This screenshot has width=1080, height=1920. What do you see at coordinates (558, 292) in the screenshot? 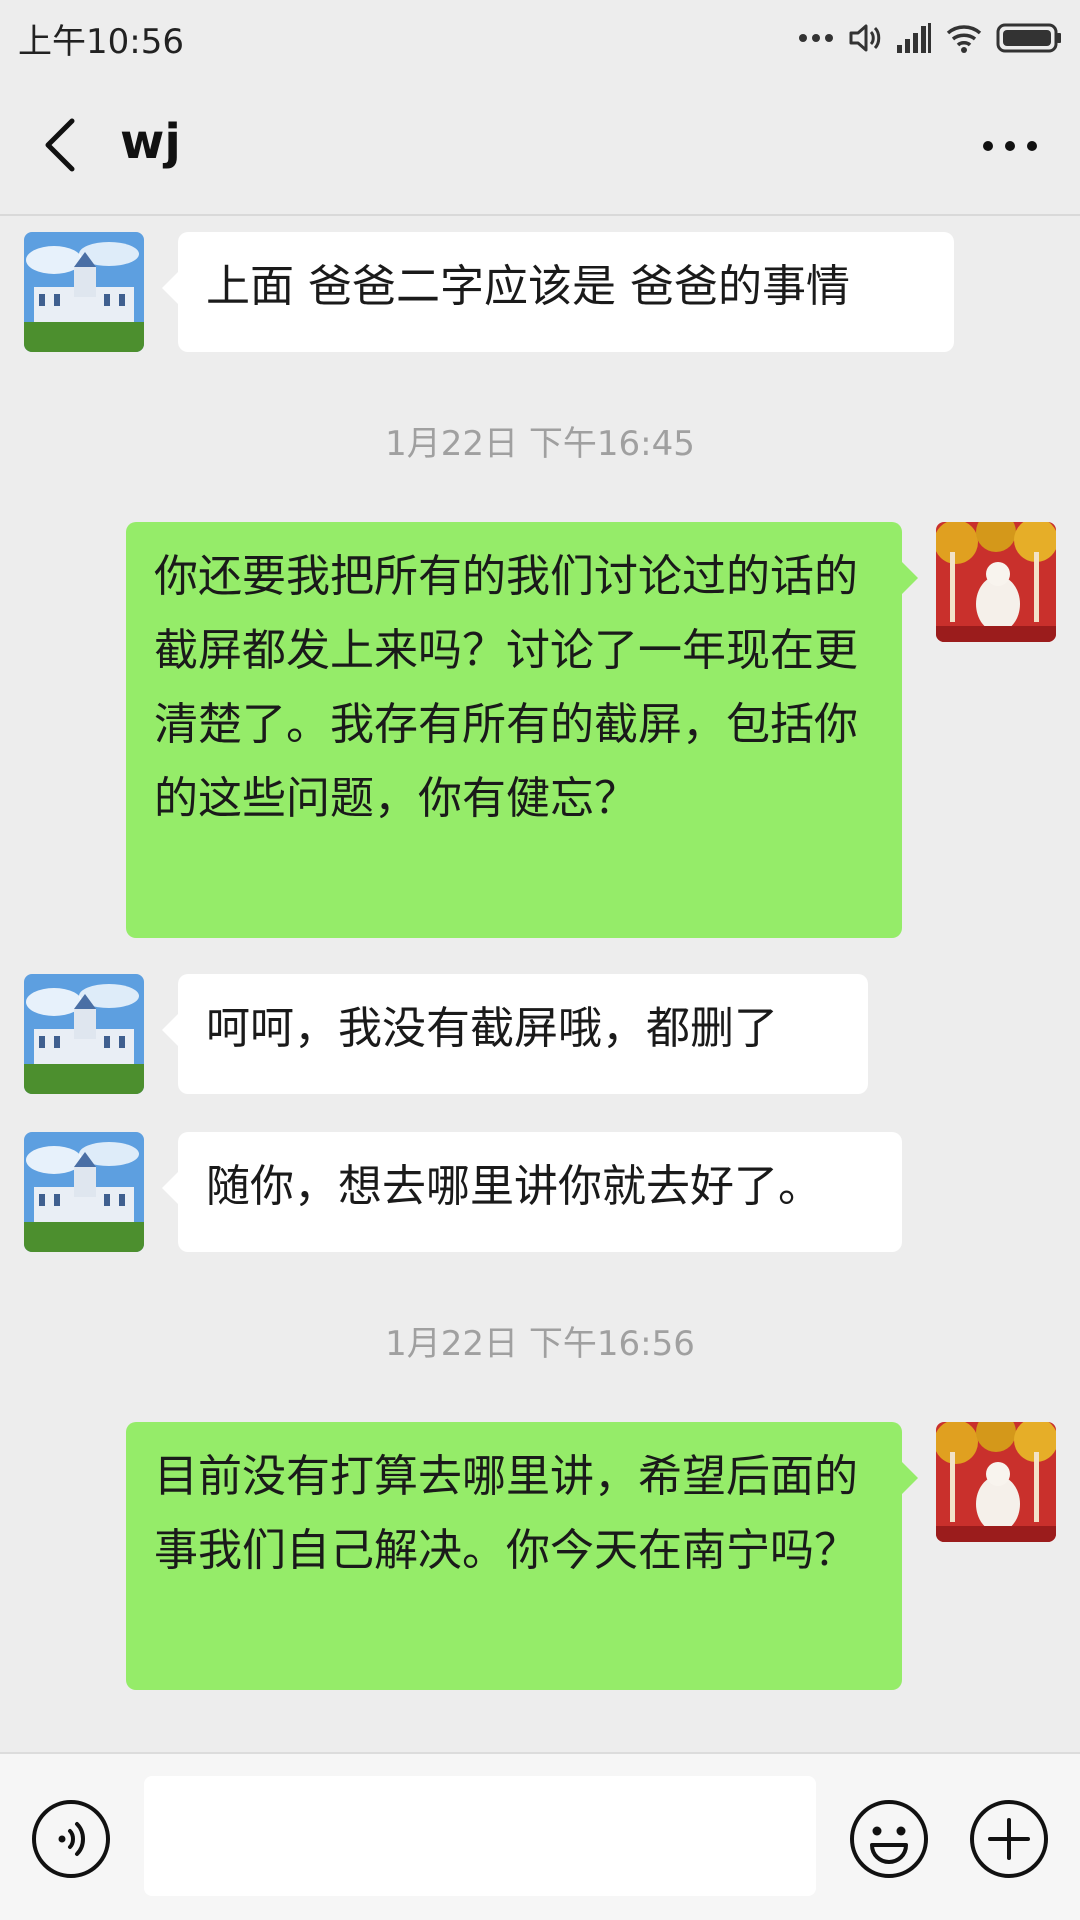
I see `message-bubble-incoming: 上面 爸爸二字应该是 爸爸的事情` at bounding box center [558, 292].